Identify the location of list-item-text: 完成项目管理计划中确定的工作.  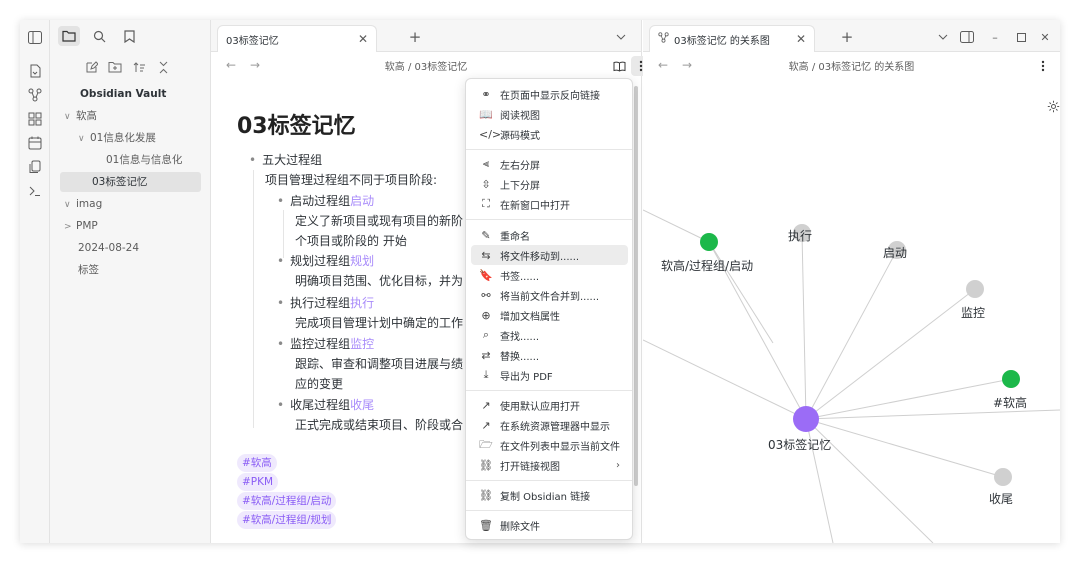
(379, 322).